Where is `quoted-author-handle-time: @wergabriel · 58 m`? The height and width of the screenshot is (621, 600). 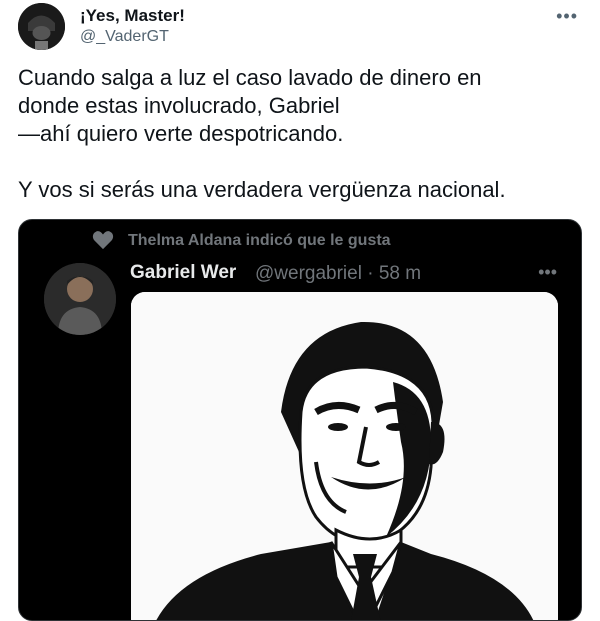
quoted-author-handle-time: @wergabriel · 58 m is located at coordinates (338, 274).